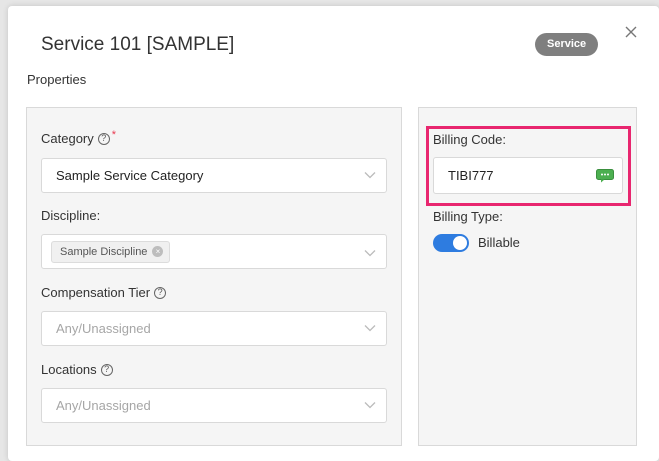  Describe the element at coordinates (138, 44) in the screenshot. I see `modal-title: Service 101 [SAMPLE]` at that location.